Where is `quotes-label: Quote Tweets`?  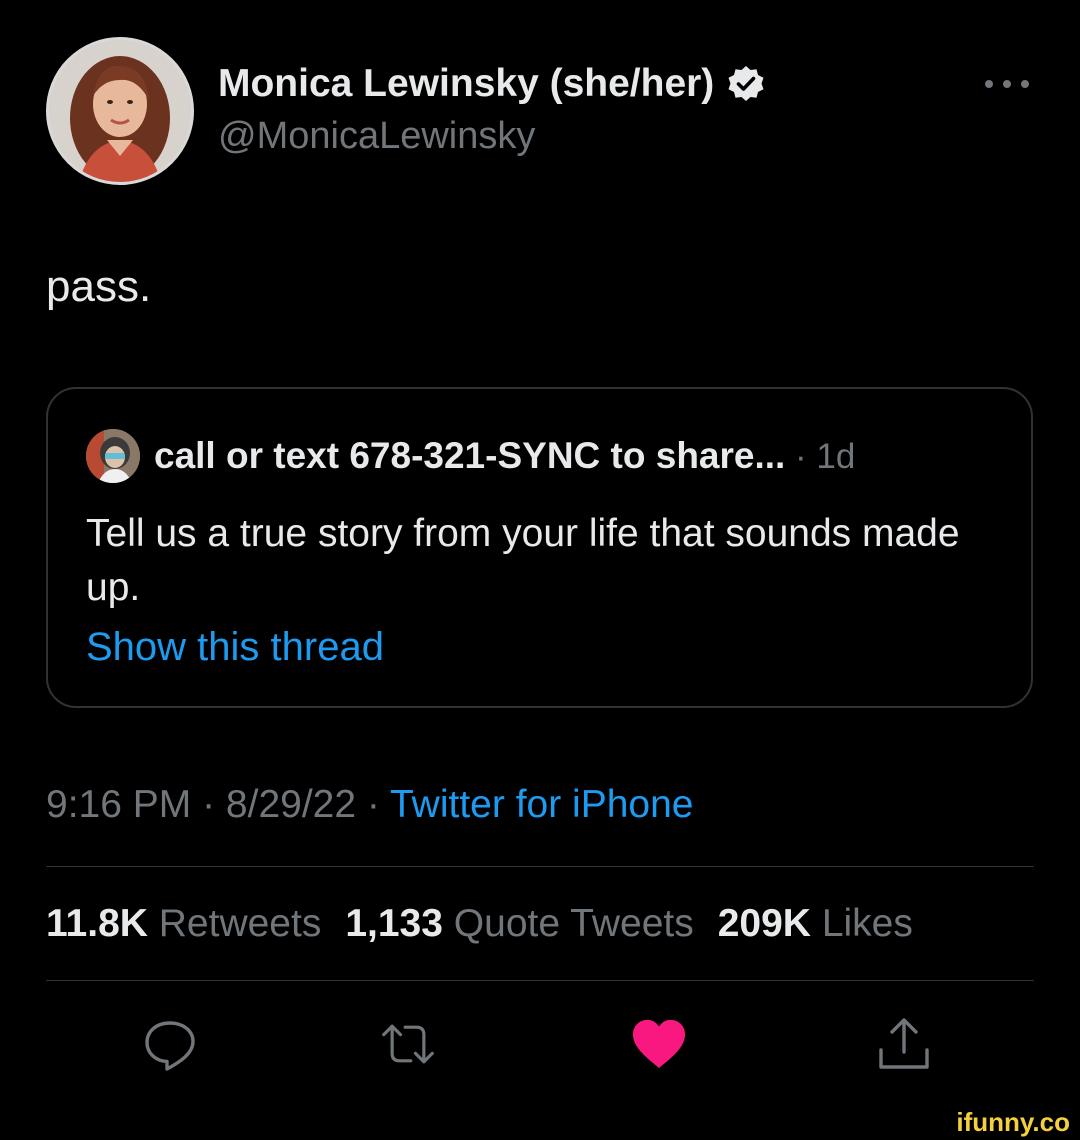 quotes-label: Quote Tweets is located at coordinates (573, 923).